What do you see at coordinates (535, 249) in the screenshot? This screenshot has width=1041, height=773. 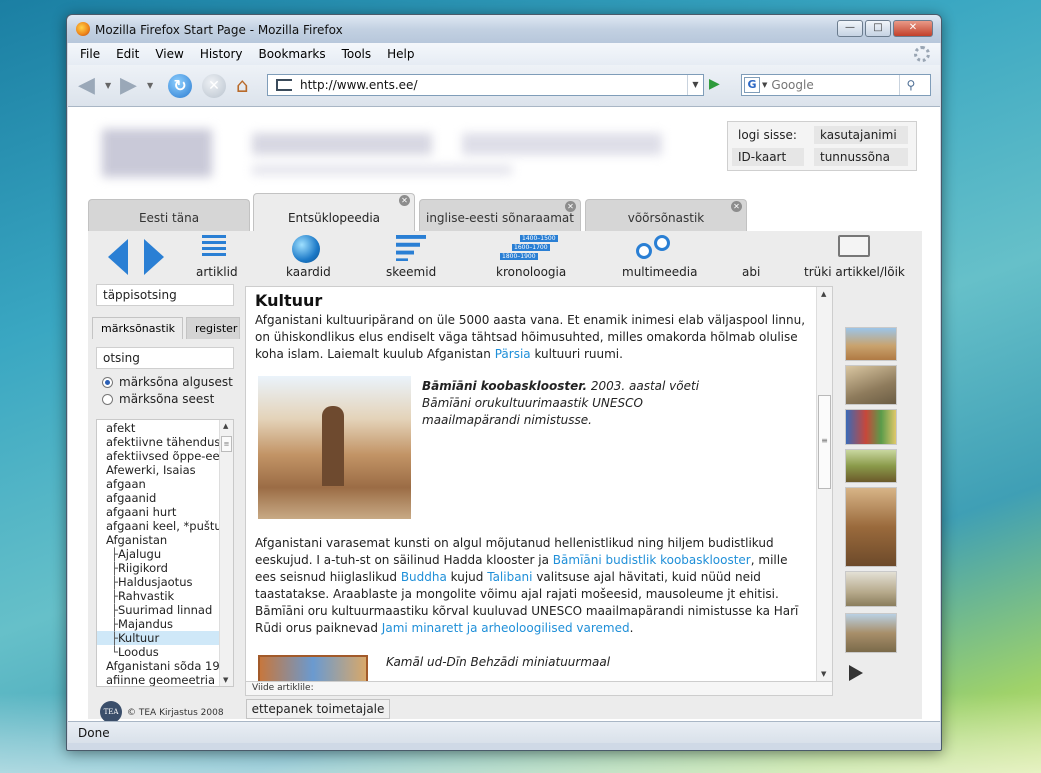 I see `chronology-icon: 1400–1500 1600–1700 1800–1900` at bounding box center [535, 249].